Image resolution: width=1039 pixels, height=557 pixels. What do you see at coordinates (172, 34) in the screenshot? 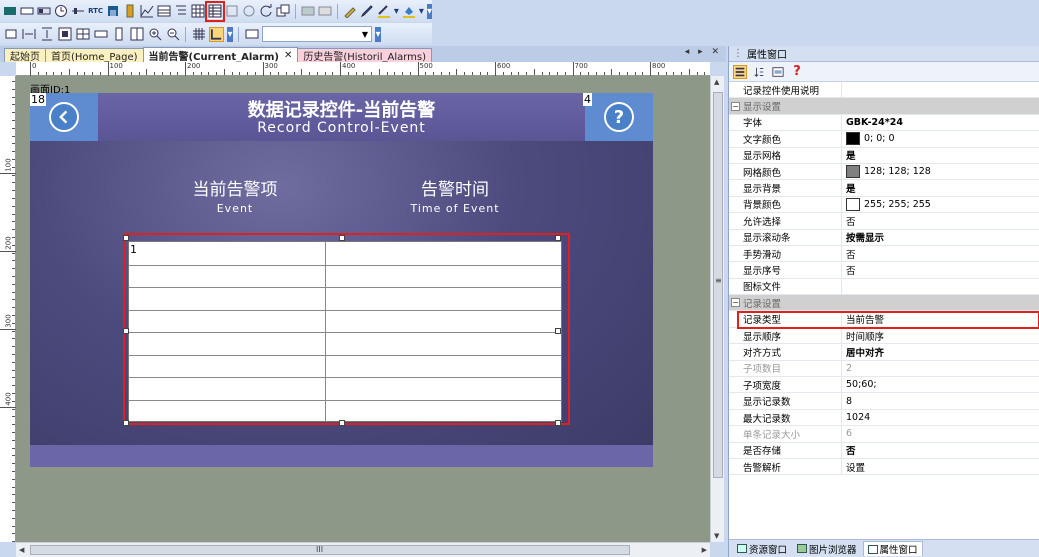
I see `zoom-out-icon` at bounding box center [172, 34].